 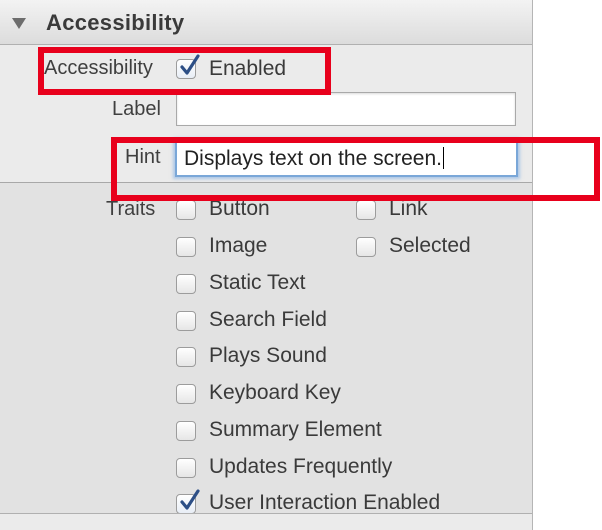 I want to click on trait-image-checkbox, so click(x=186, y=247).